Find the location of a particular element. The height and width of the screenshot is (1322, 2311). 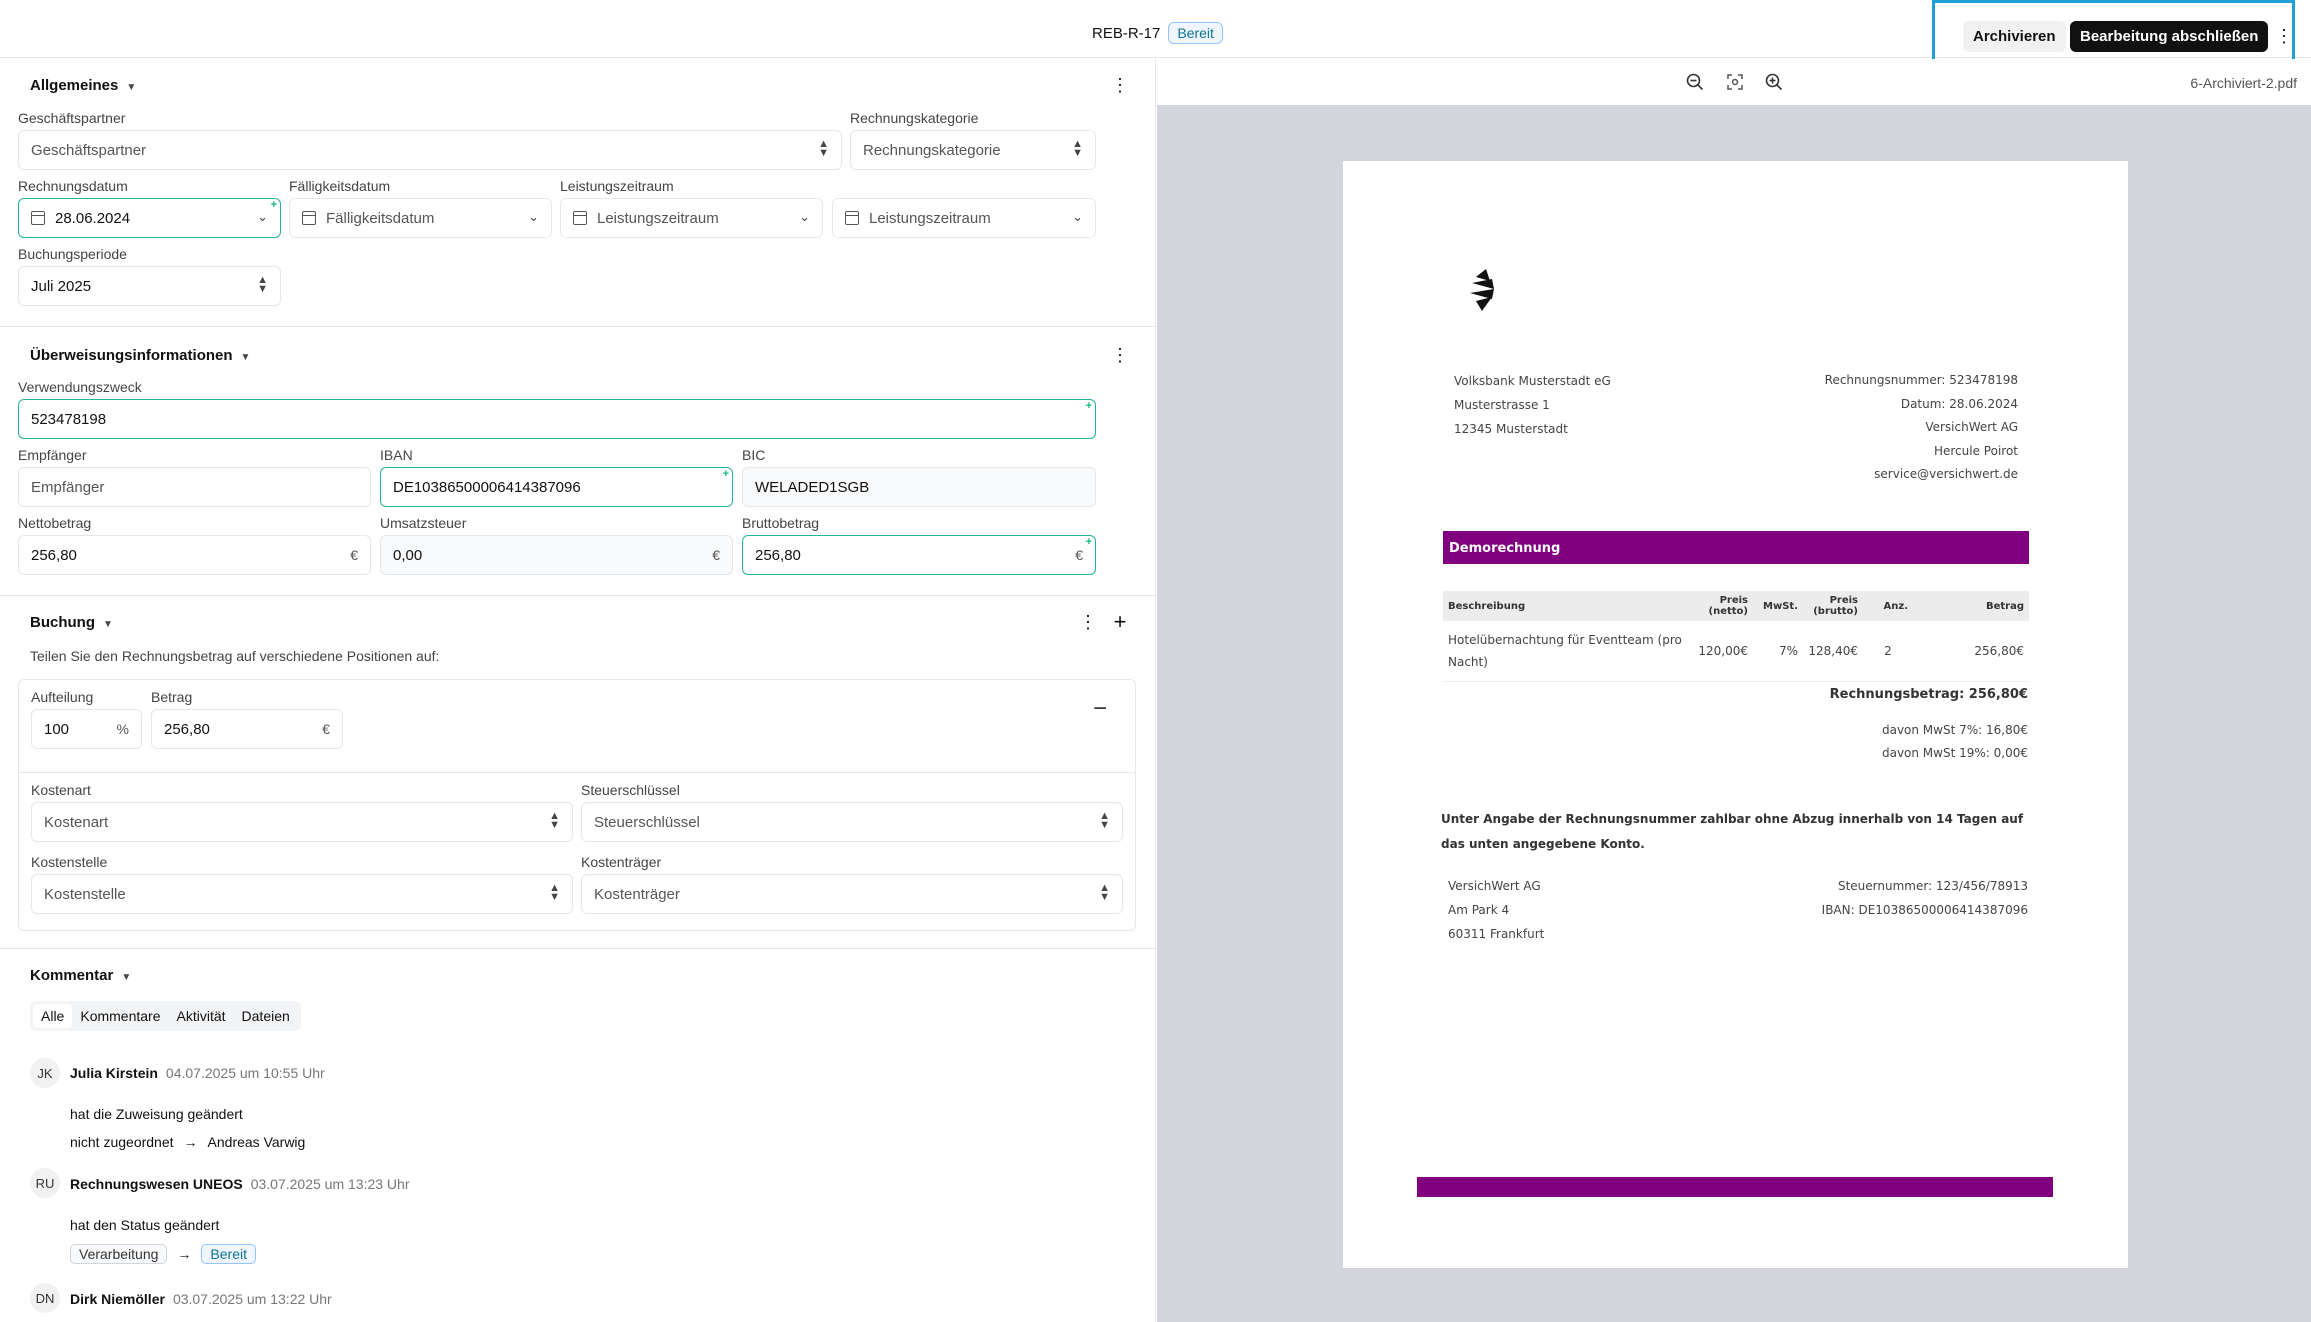

change-to: Andreas Varwig is located at coordinates (256, 1142).